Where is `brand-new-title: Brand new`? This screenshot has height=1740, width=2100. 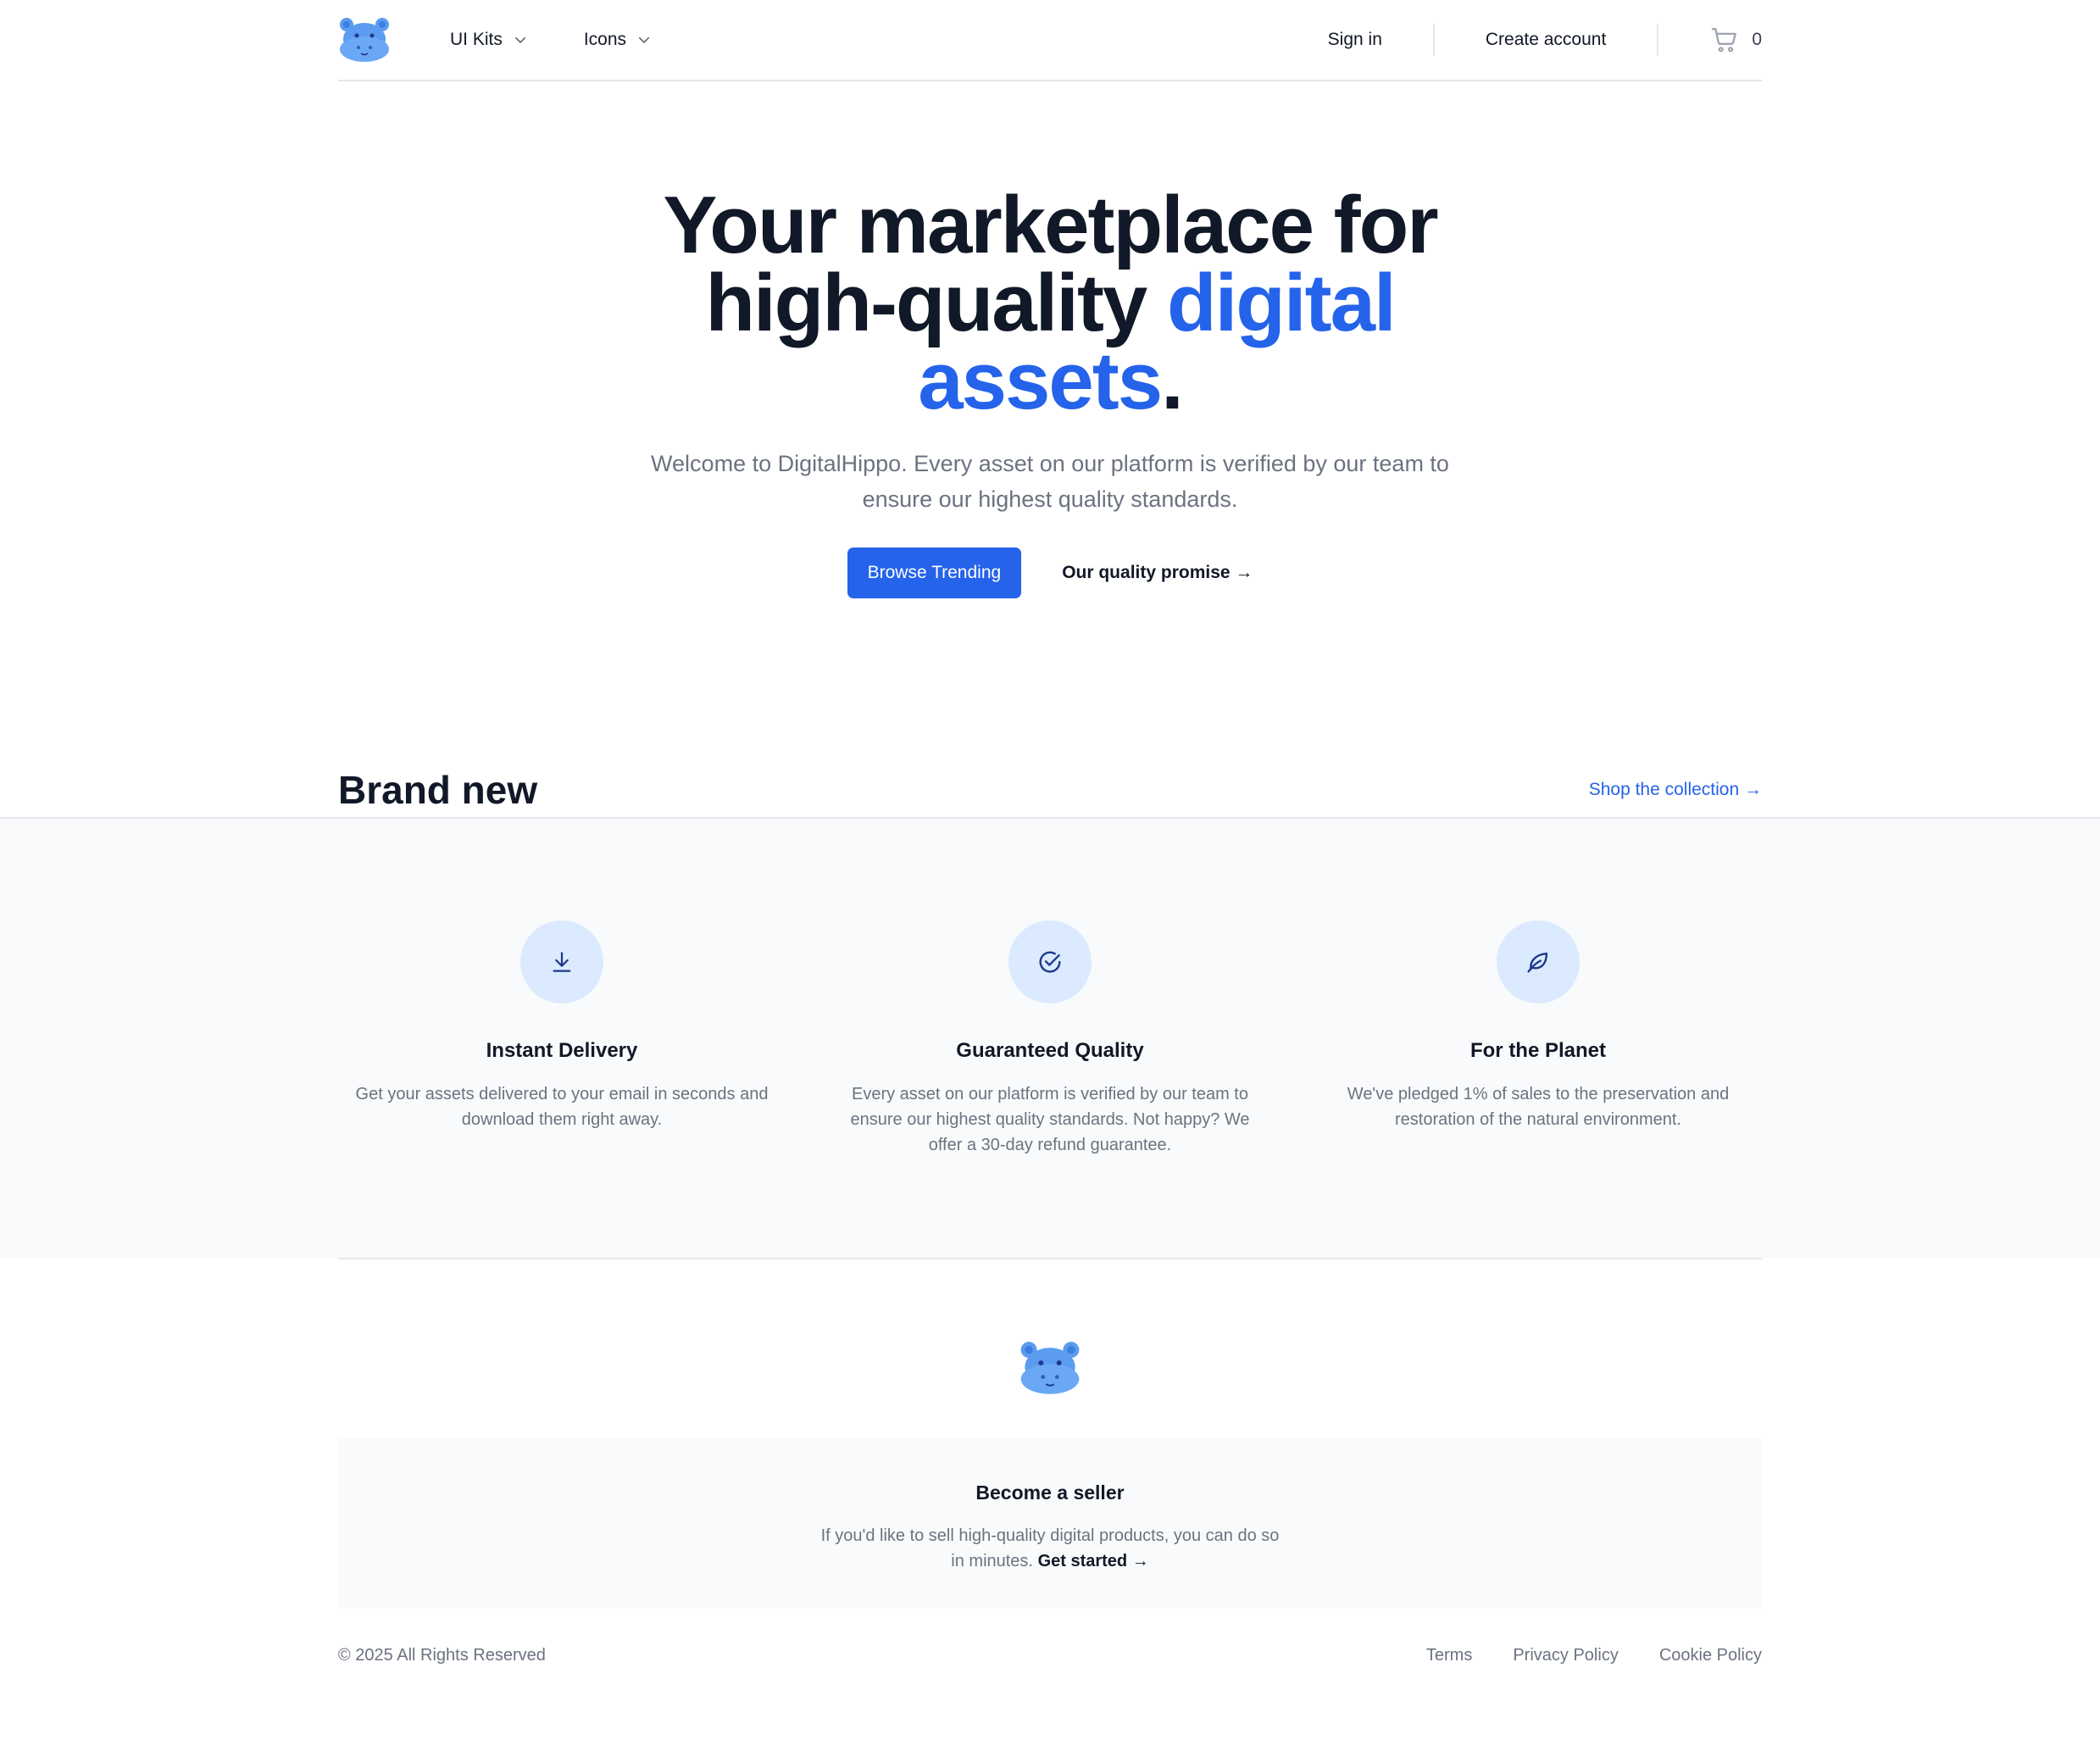 brand-new-title: Brand new is located at coordinates (438, 790).